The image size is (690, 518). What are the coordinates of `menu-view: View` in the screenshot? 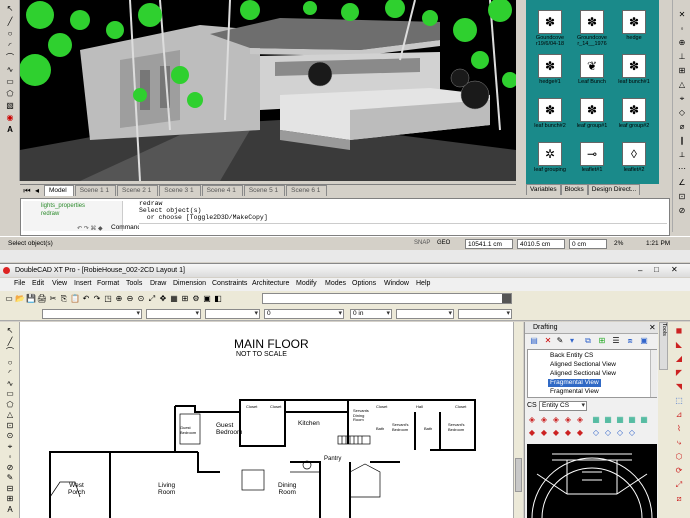 It's located at (59, 283).